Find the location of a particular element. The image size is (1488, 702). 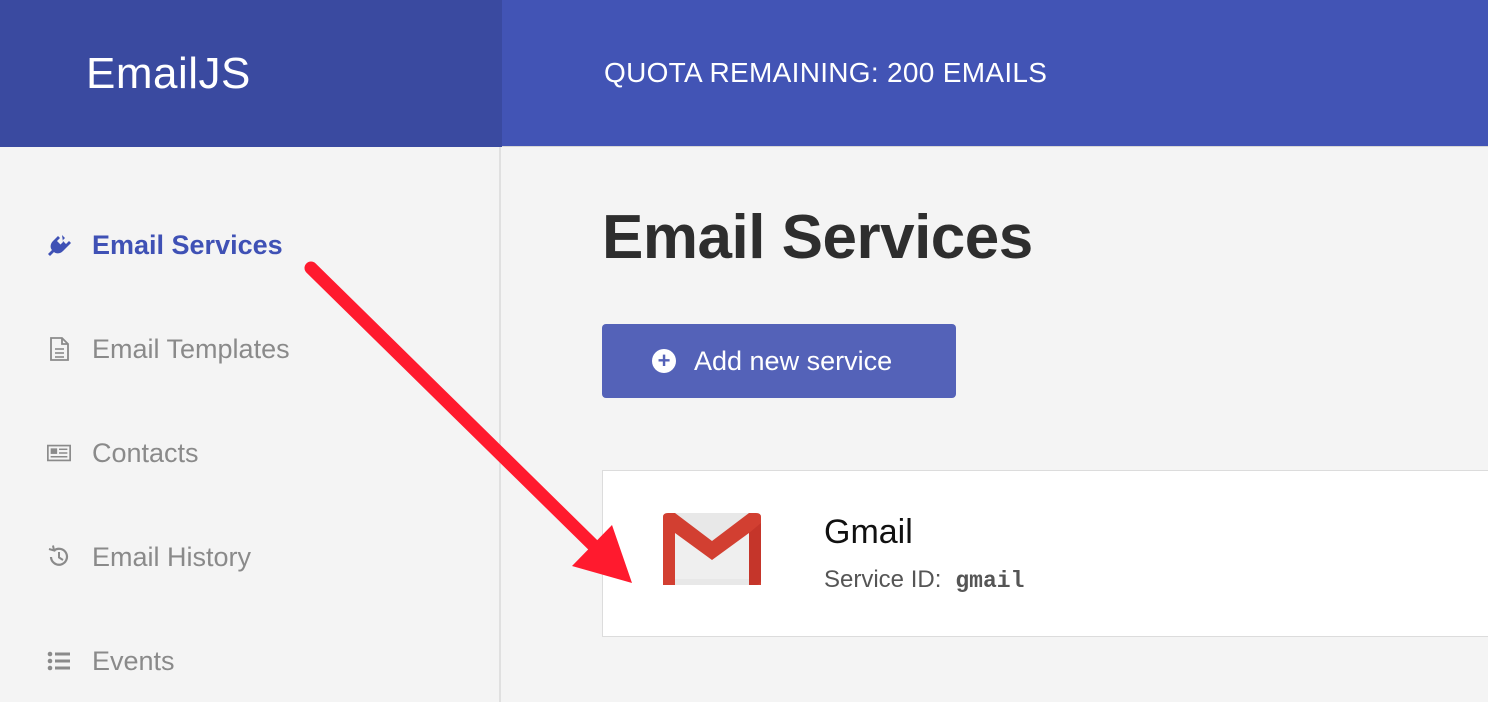

sidebar-item-label: Email Services is located at coordinates (187, 244).